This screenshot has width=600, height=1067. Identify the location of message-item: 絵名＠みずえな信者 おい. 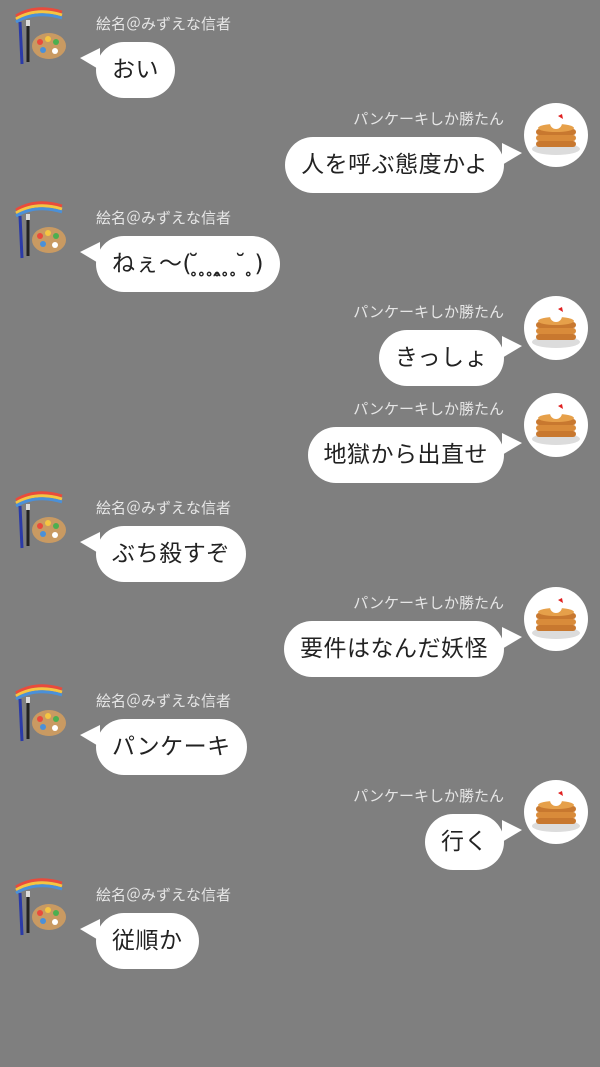
(300, 54).